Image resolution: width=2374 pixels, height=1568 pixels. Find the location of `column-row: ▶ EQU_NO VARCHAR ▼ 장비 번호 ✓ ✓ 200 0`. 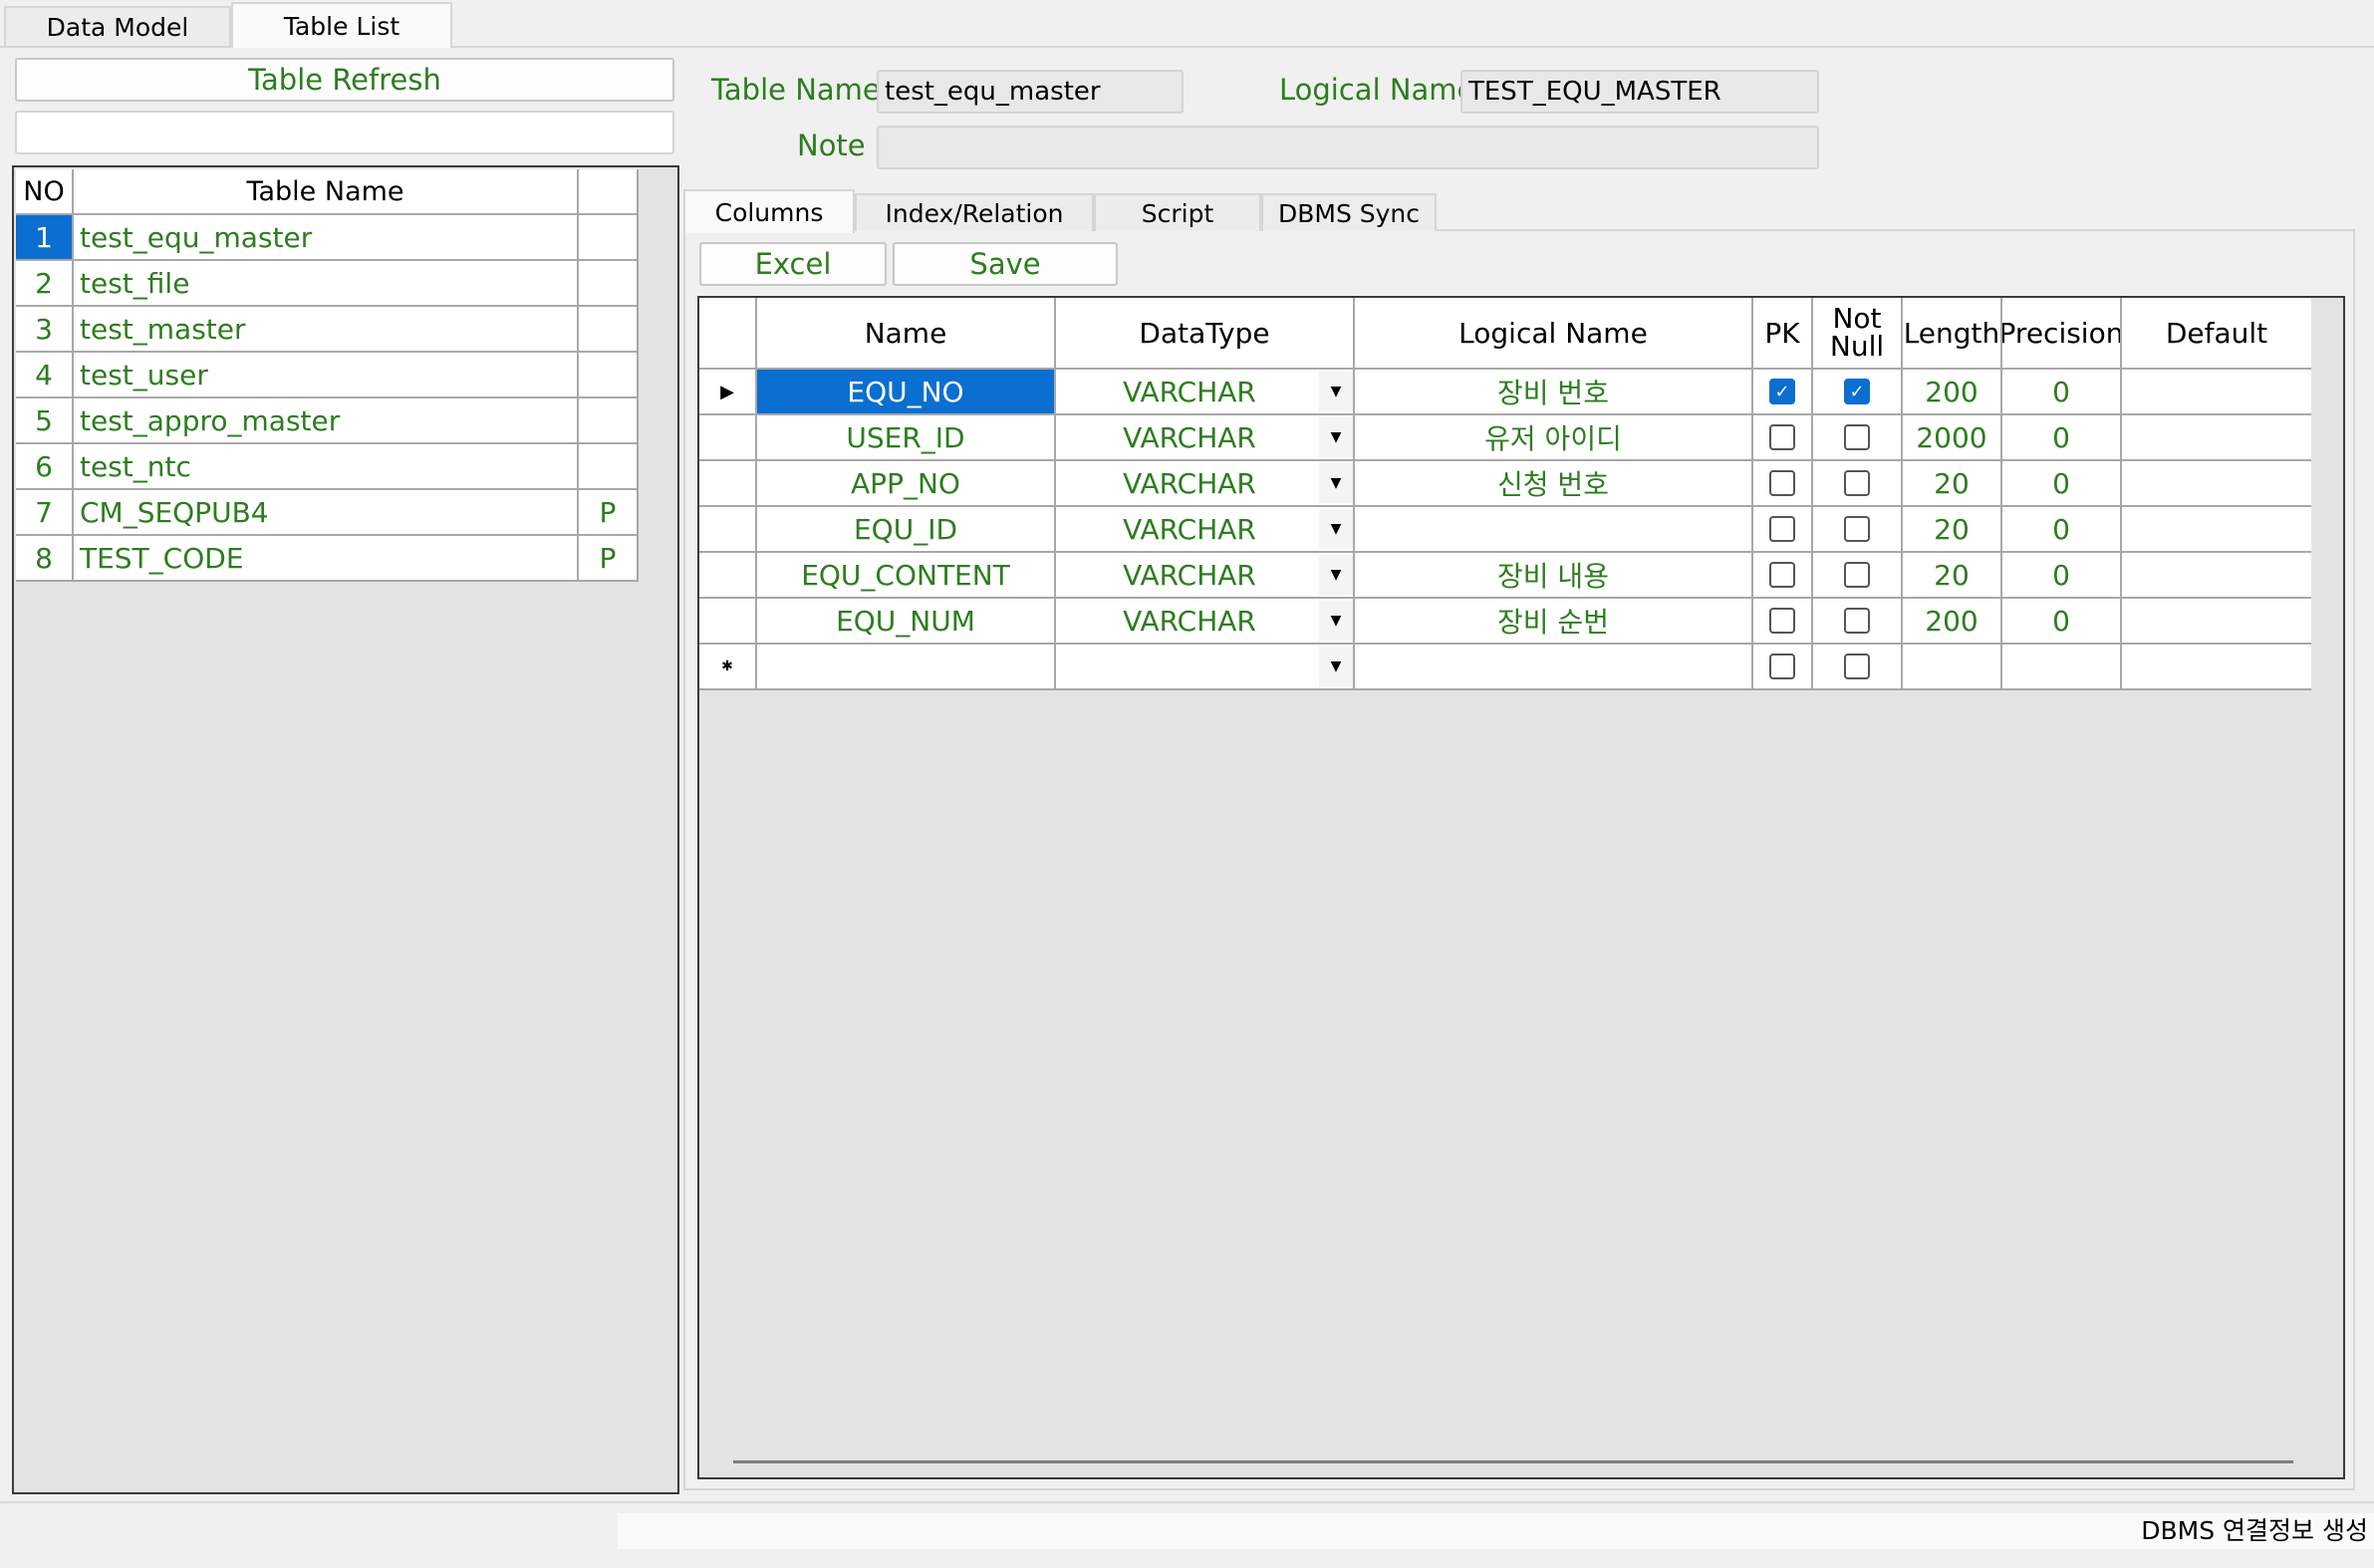

column-row: ▶ EQU_NO VARCHAR ▼ 장비 번호 ✓ ✓ 200 0 is located at coordinates (1505, 392).